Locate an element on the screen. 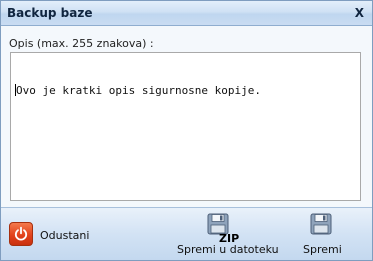 The width and height of the screenshot is (373, 261). cancel-label: Odustani is located at coordinates (65, 235).